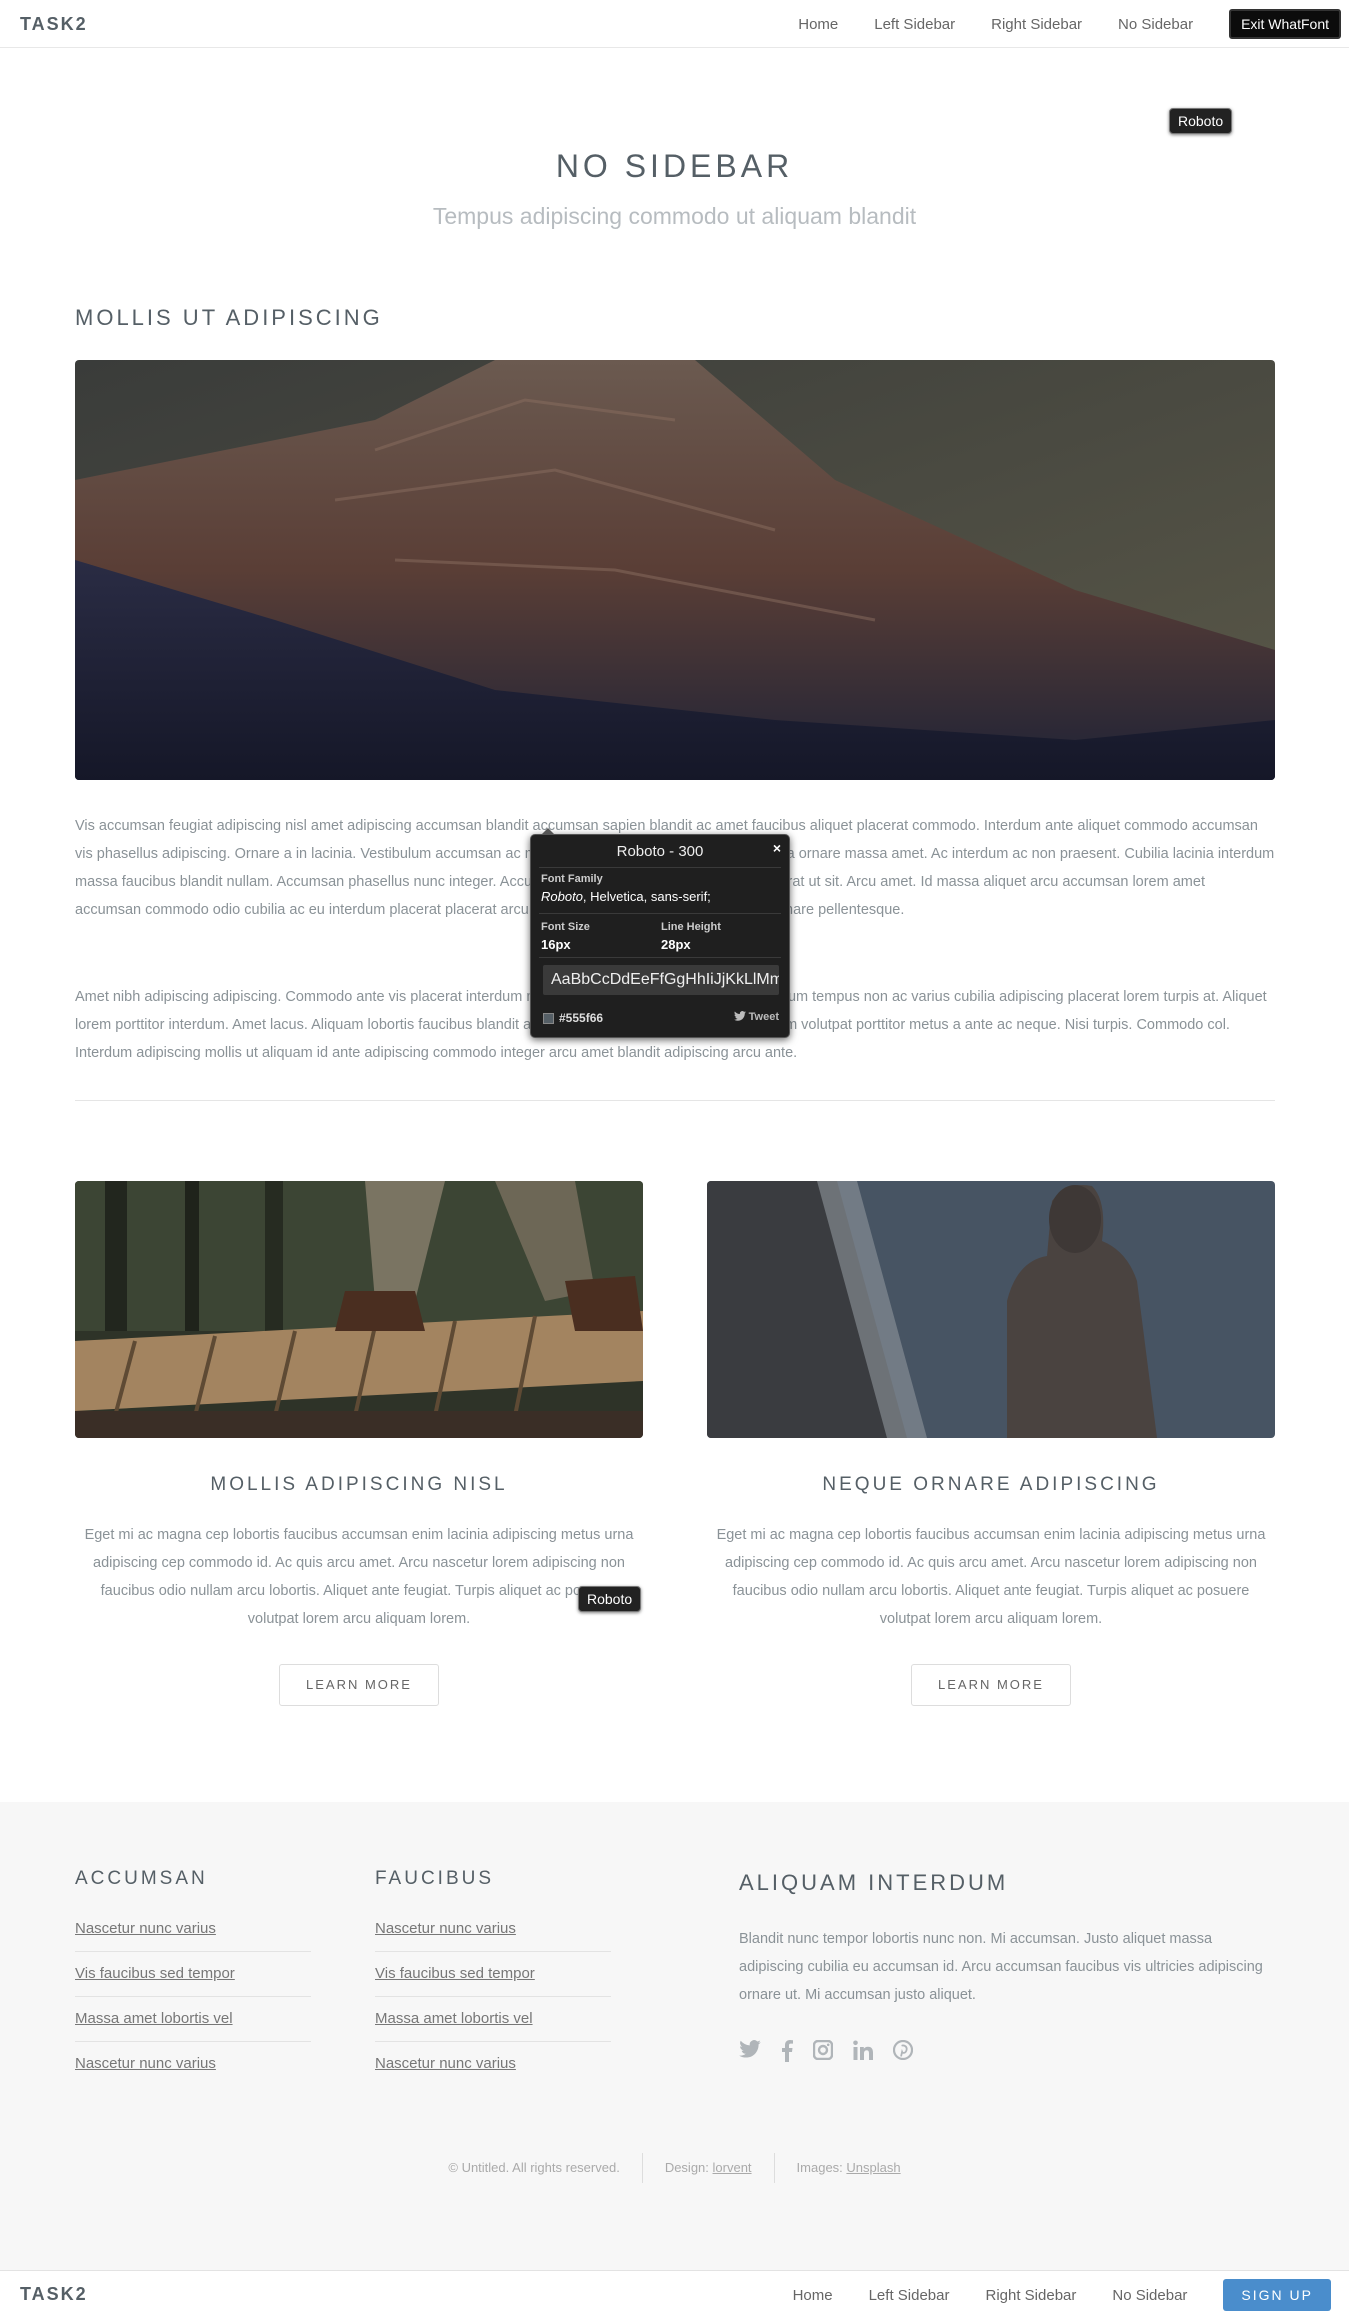 The width and height of the screenshot is (1349, 2319). Describe the element at coordinates (787, 2053) in the screenshot. I see `facebook-icon` at that location.